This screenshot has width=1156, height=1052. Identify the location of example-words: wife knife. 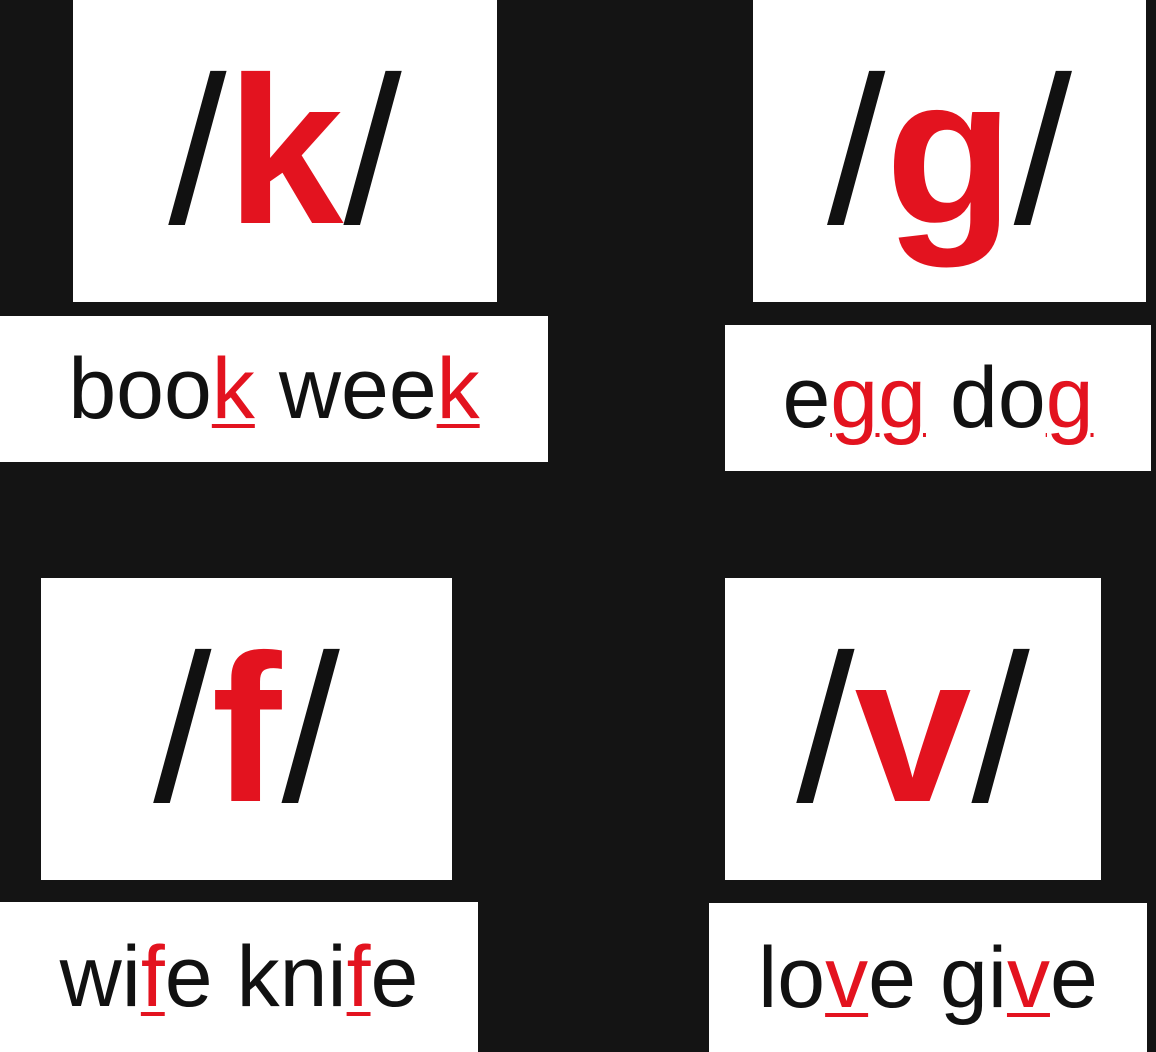
(239, 977).